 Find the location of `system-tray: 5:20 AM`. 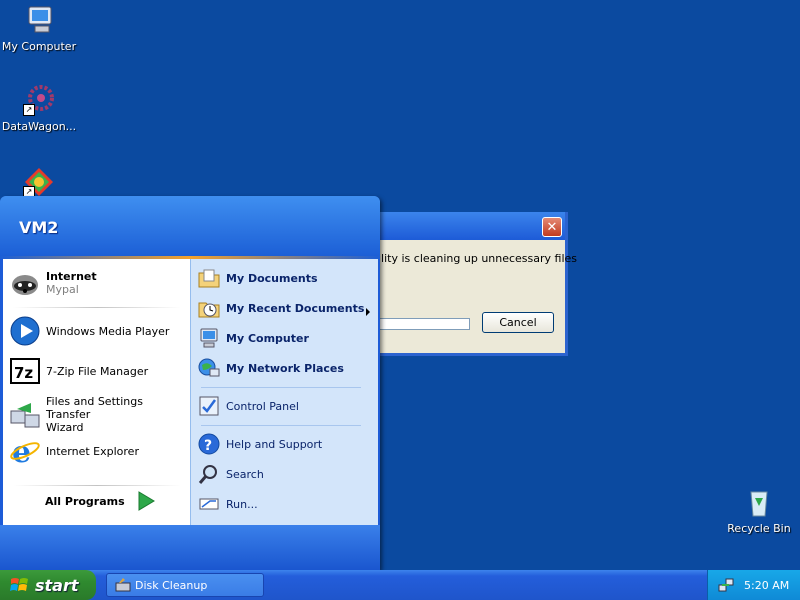

system-tray: 5:20 AM is located at coordinates (753, 585).